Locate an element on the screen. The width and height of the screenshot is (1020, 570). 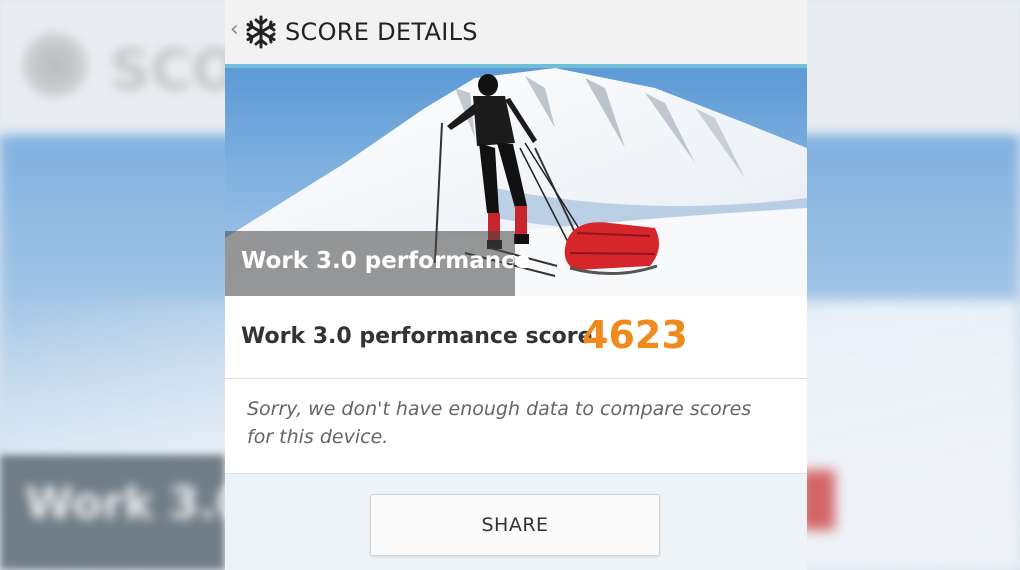
score-value: 4623 is located at coordinates (635, 335).